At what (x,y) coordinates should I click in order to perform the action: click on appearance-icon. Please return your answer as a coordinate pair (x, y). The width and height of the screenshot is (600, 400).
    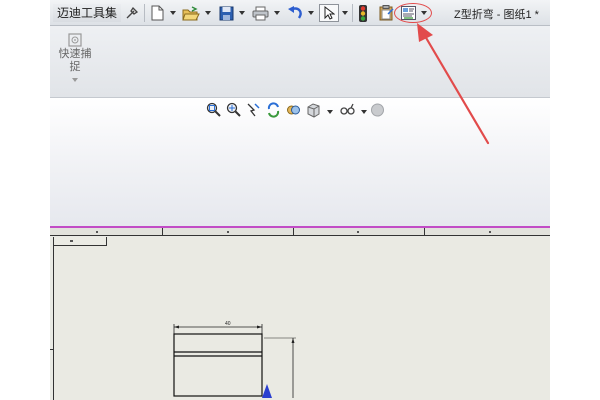
    Looking at the image, I should click on (378, 111).